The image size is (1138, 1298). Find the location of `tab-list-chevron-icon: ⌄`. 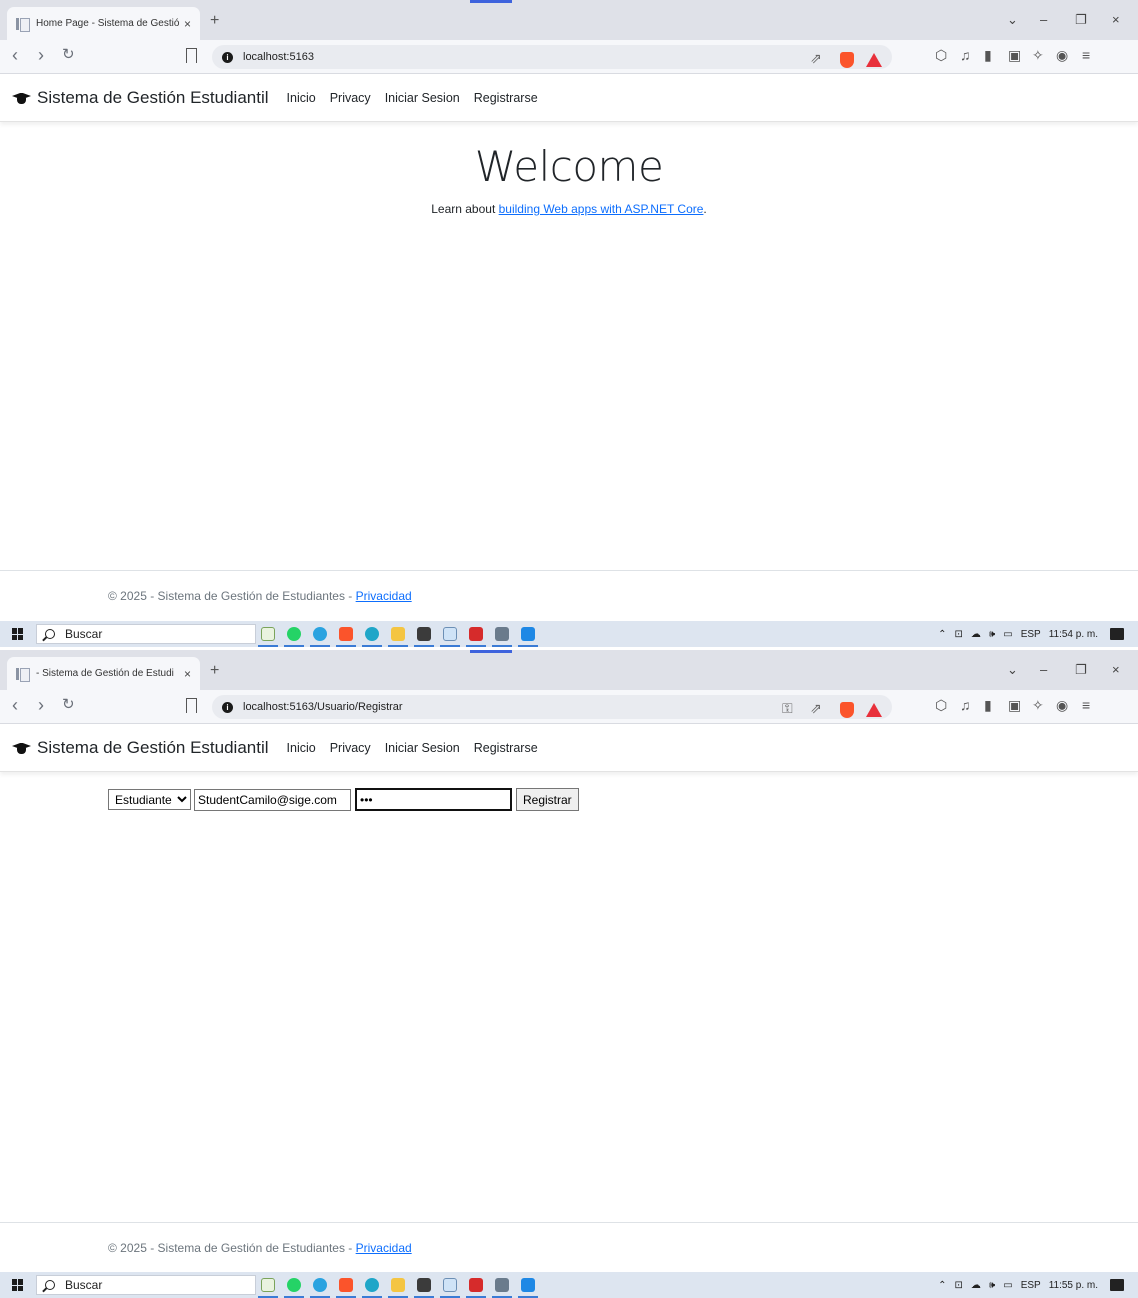

tab-list-chevron-icon: ⌄ is located at coordinates (1012, 20).